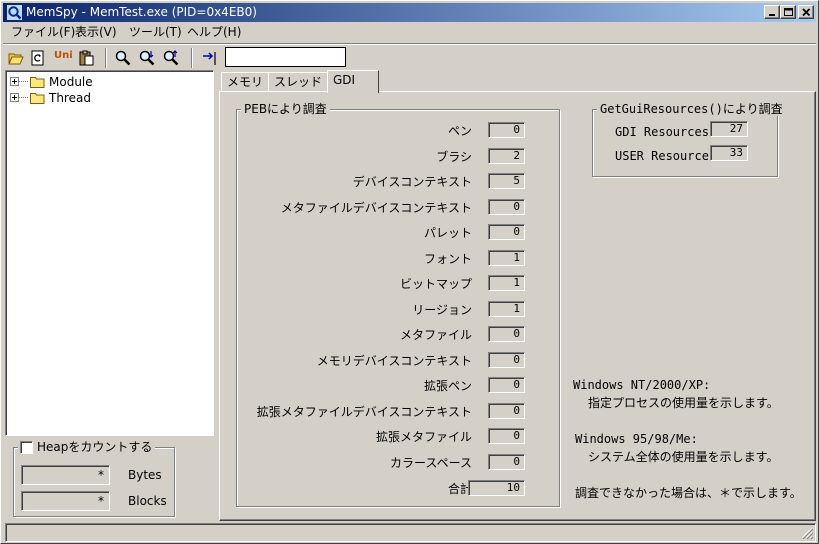 The image size is (819, 544). Describe the element at coordinates (298, 82) in the screenshot. I see `tab-thread: スレッド` at that location.